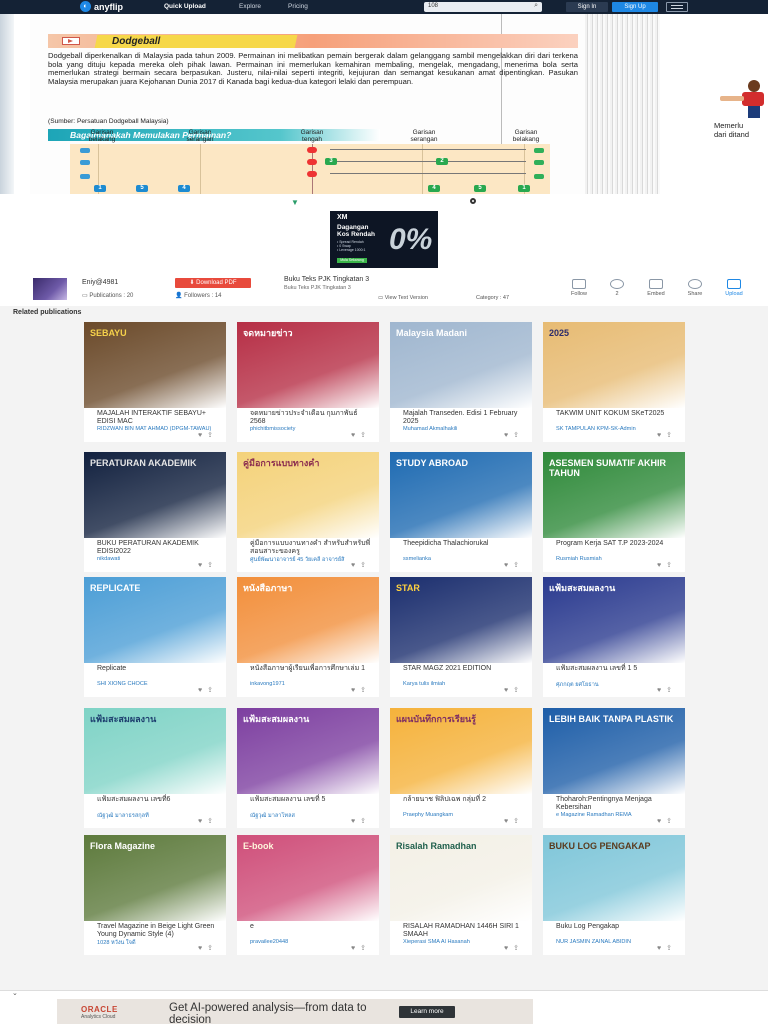 Image resolution: width=768 pixels, height=1026 pixels. Describe the element at coordinates (617, 669) in the screenshot. I see `publication-title: แฟ้มสะสมผลงาน เลขที่ 1 5` at that location.